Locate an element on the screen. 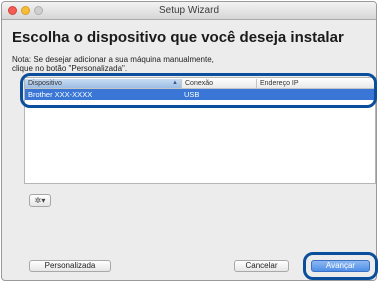 This screenshot has width=379, height=283. custom-button: Personalizada is located at coordinates (70, 266).